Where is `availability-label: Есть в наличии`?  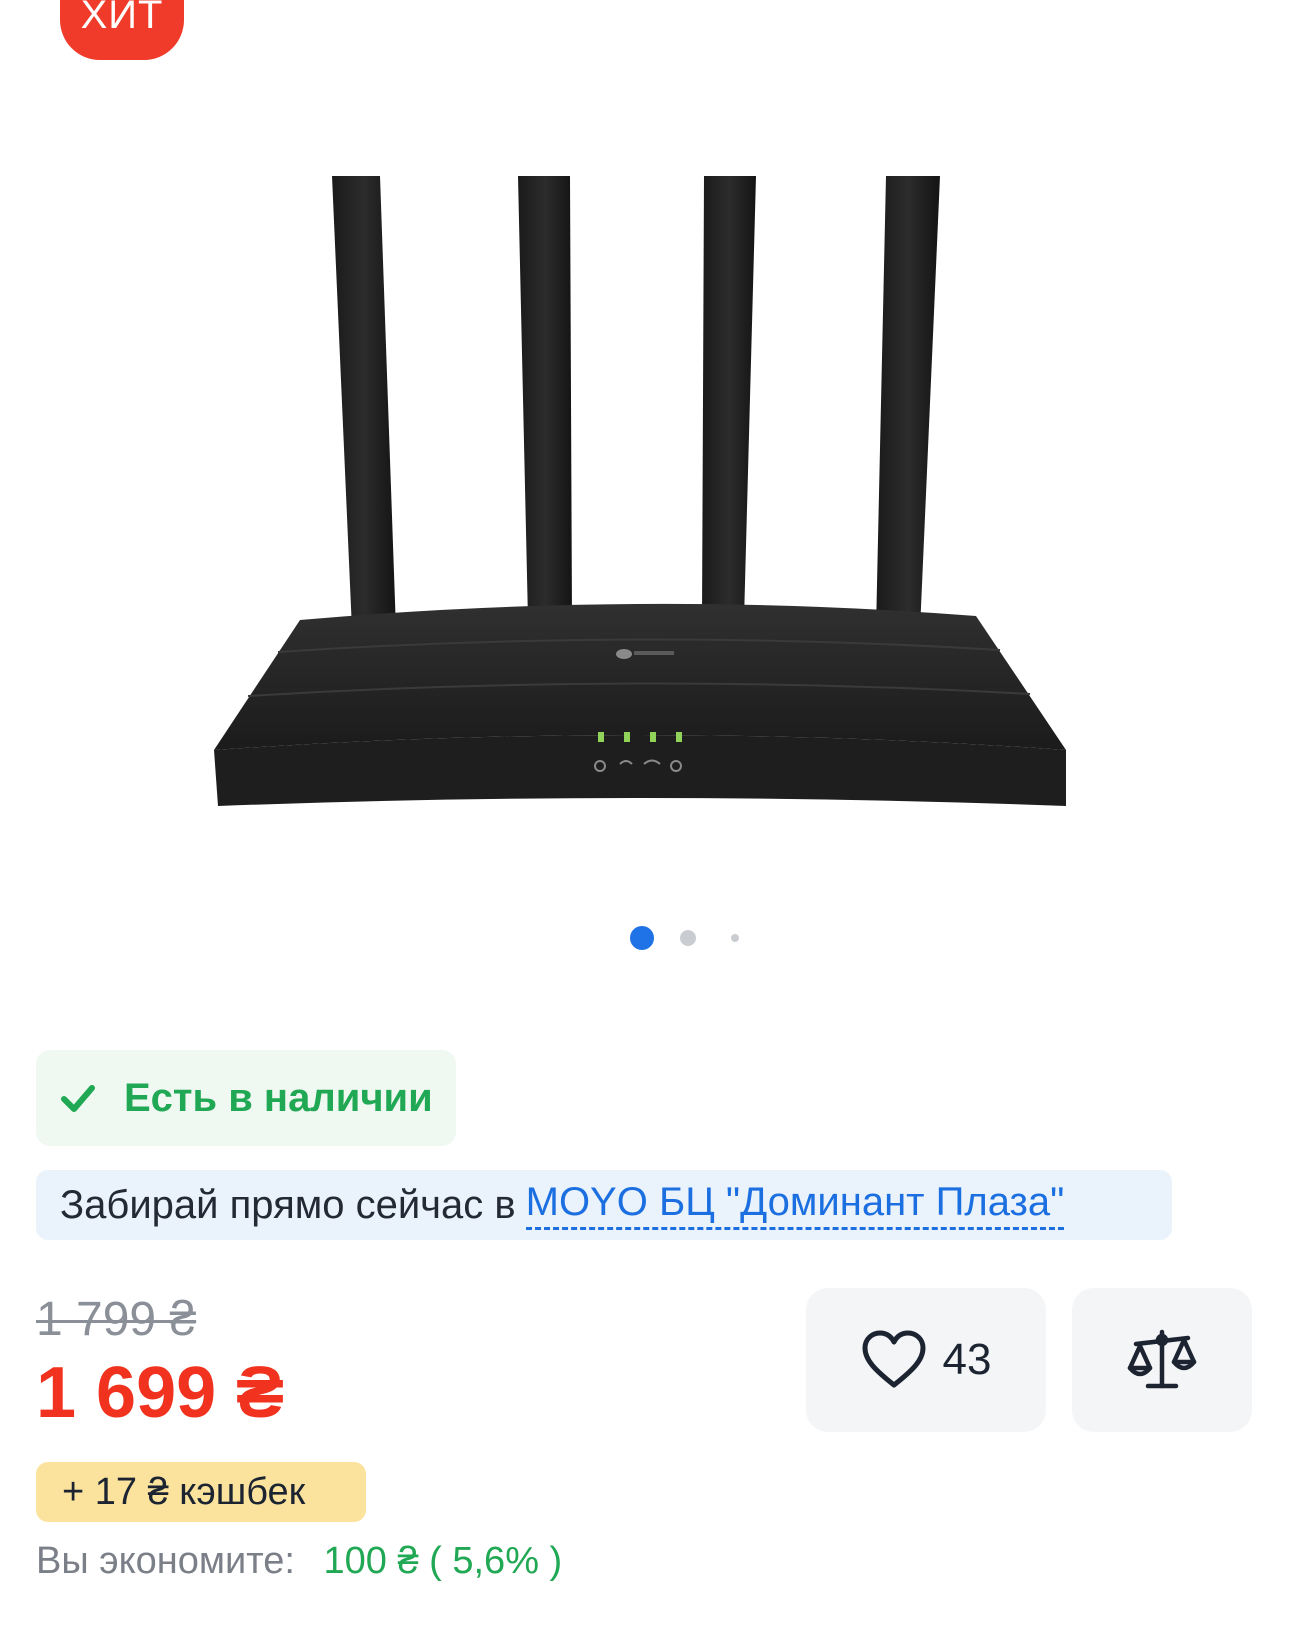 availability-label: Есть в наличии is located at coordinates (278, 1097).